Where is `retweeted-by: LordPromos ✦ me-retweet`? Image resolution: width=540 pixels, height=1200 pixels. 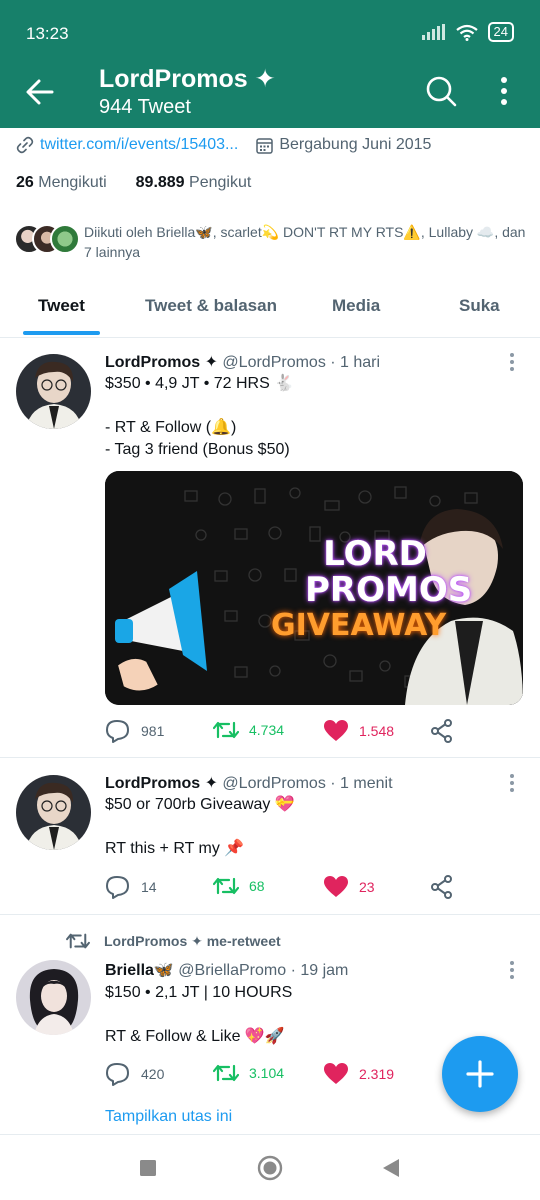
retweeted-by: LordPromos ✦ me-retweet is located at coordinates (173, 941).